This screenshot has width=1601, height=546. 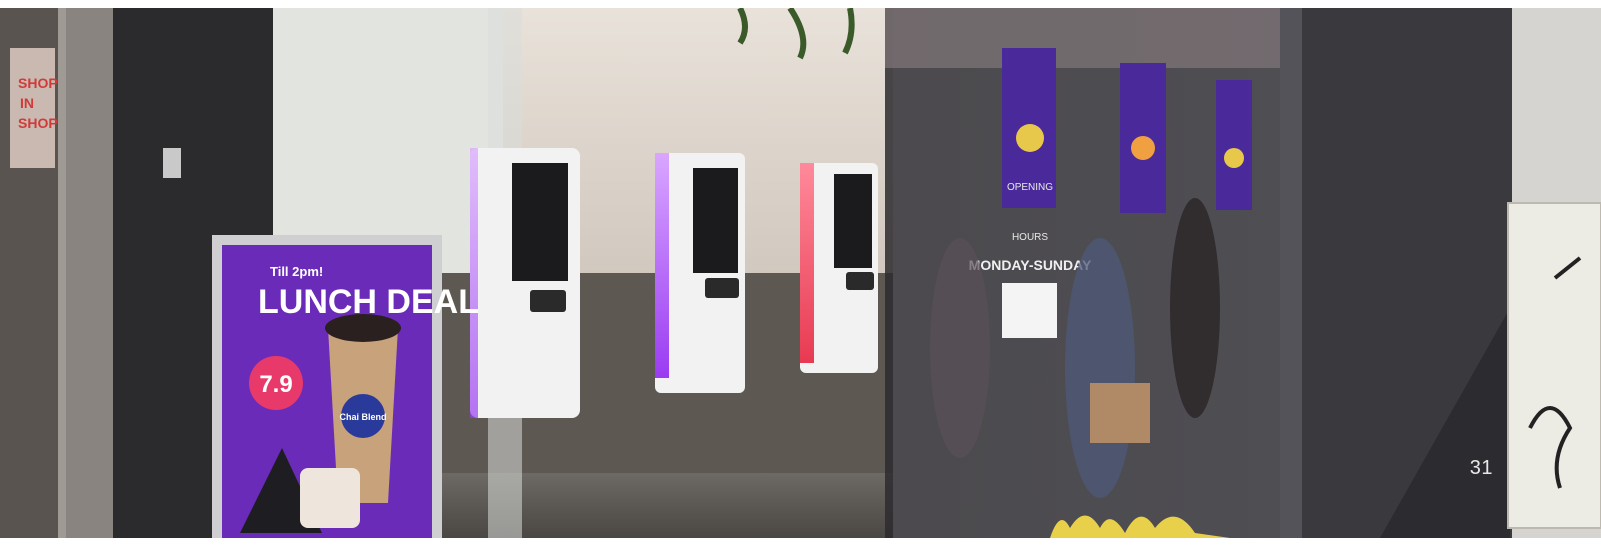 I want to click on decal-days-text: MONDAY-SUNDAY, so click(x=1030, y=265).